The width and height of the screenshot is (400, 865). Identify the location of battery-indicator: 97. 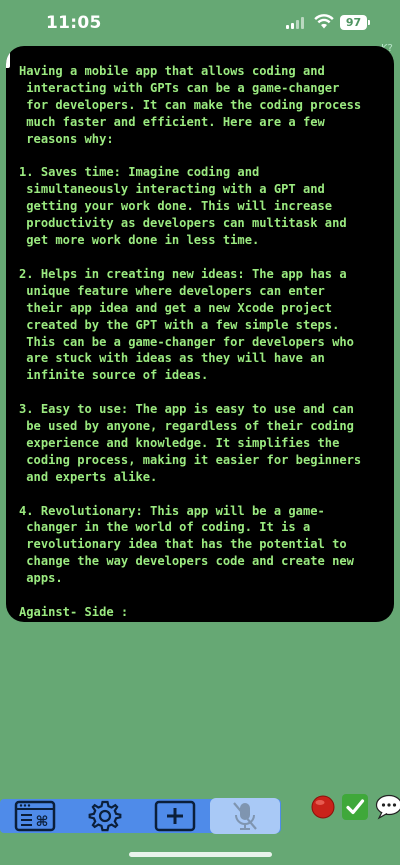
(355, 22).